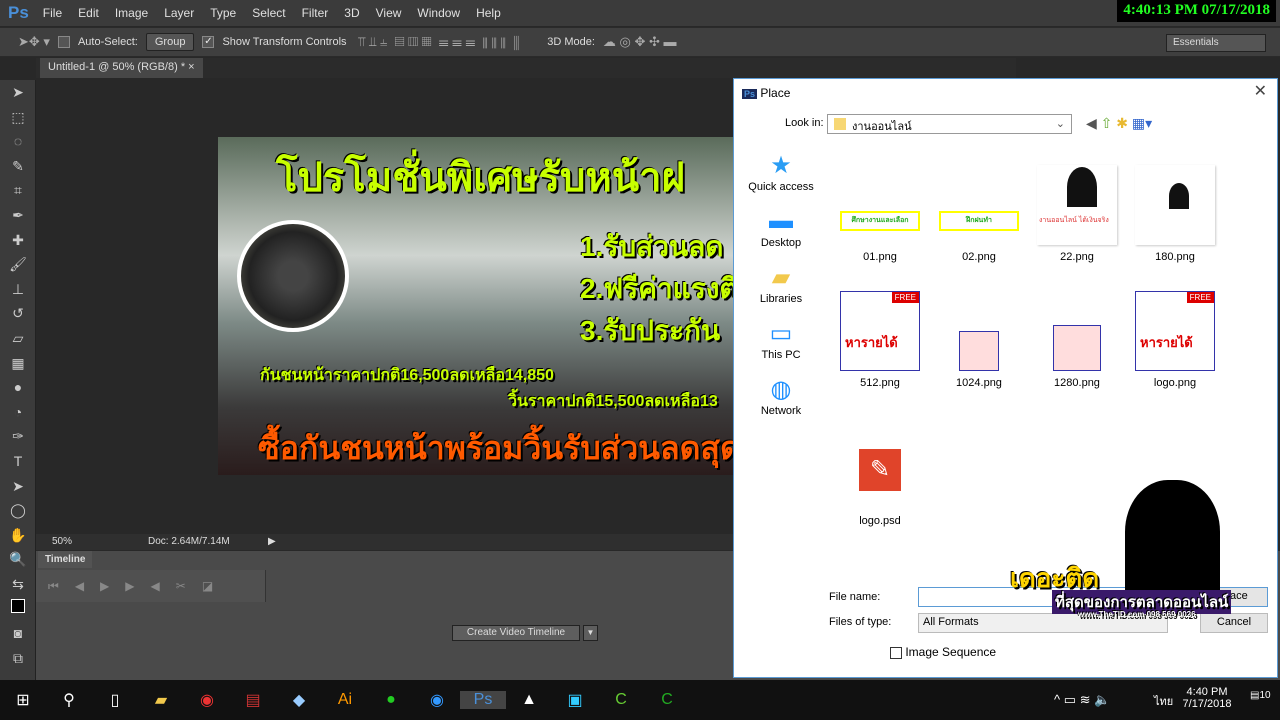  I want to click on hand-tool-icon: ✋, so click(18, 535).